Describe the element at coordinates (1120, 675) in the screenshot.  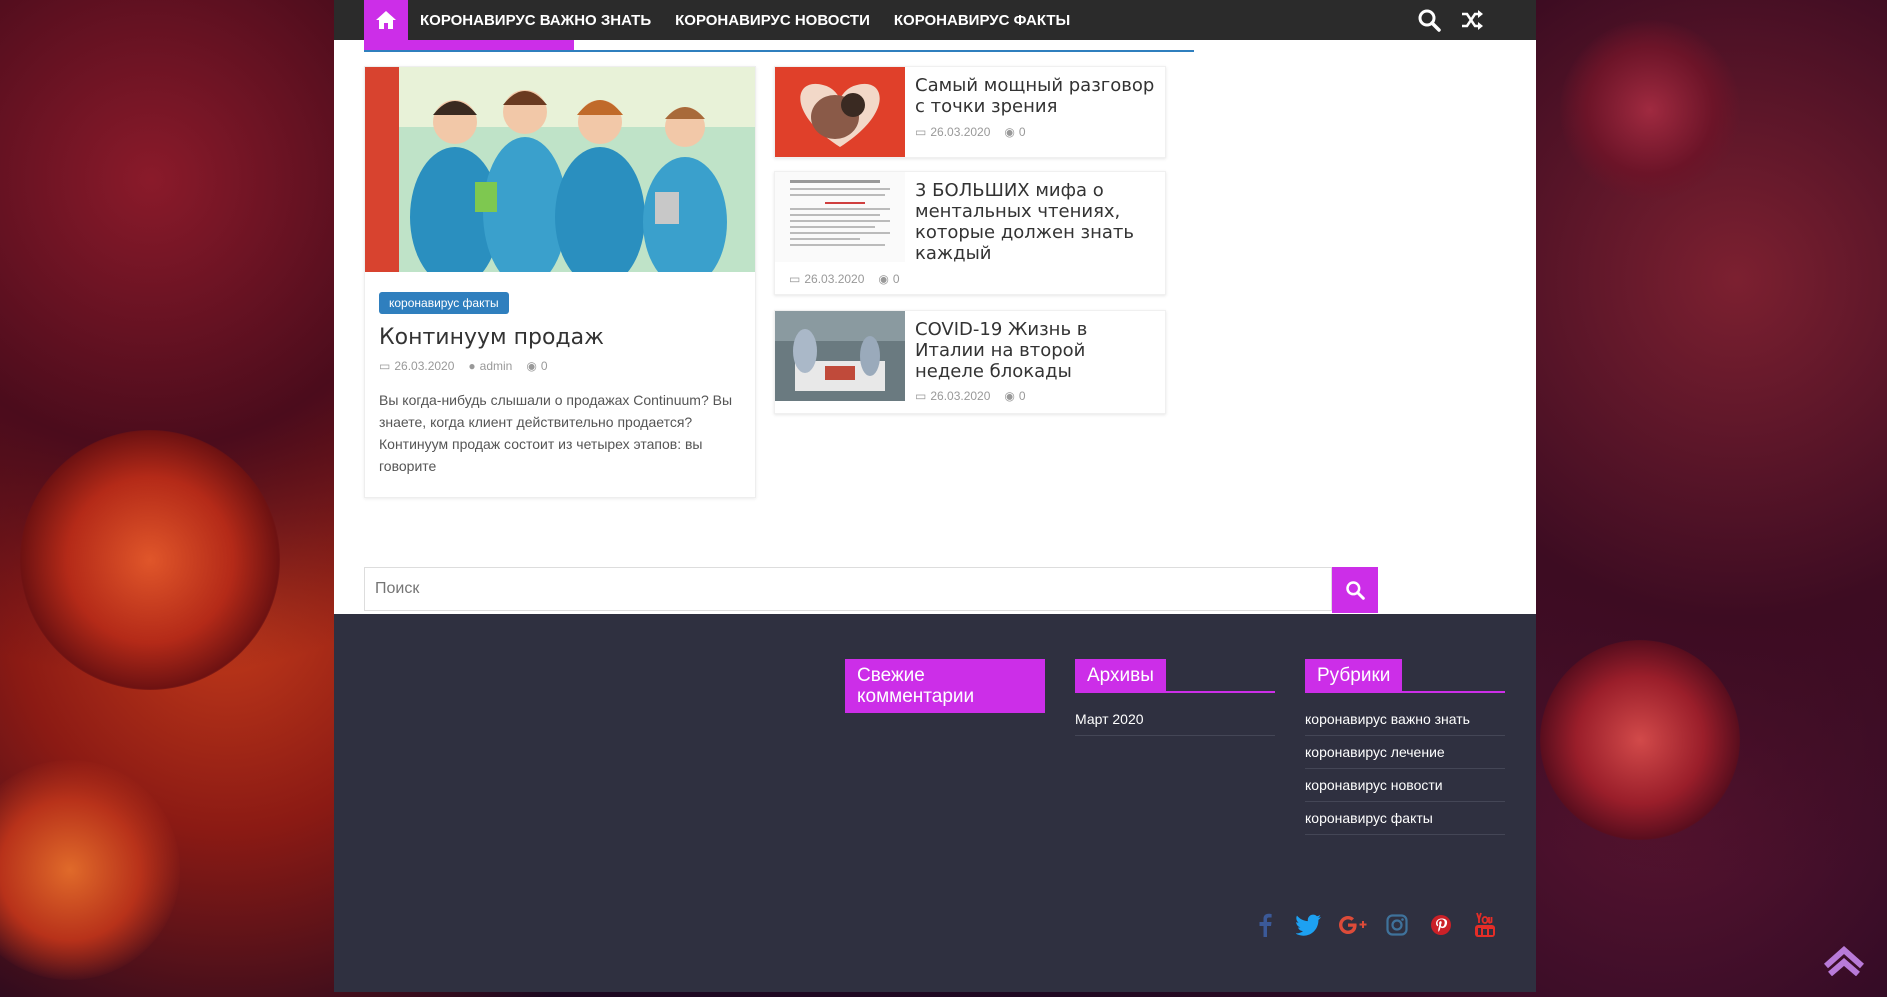
I see `widget-title: Архивы` at that location.